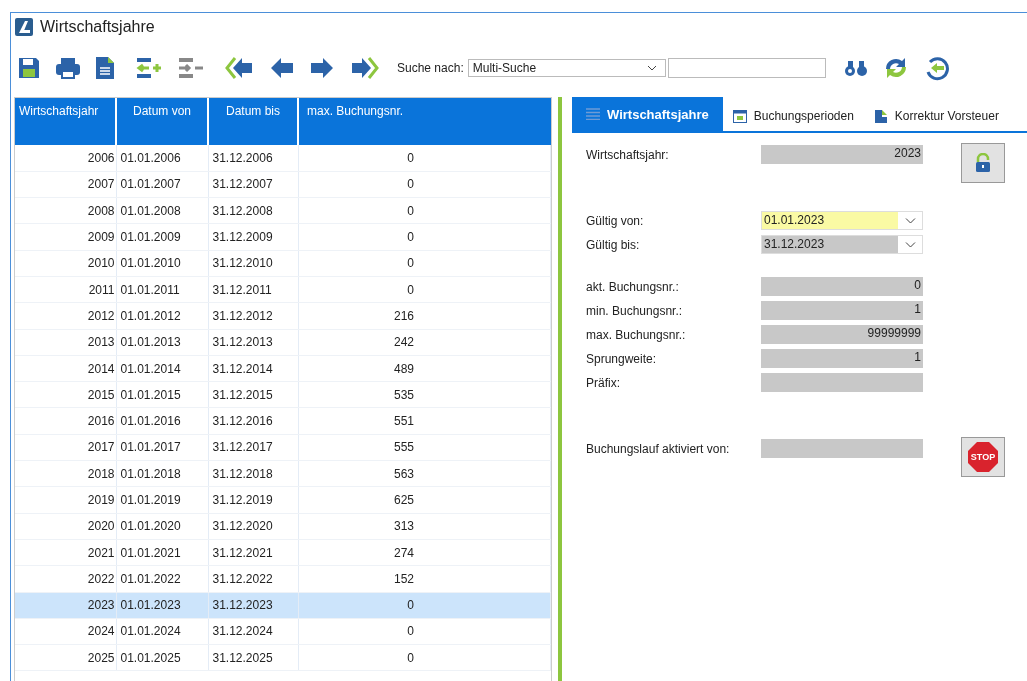 Image resolution: width=1027 pixels, height=681 pixels. I want to click on field-label: Buchungslauf aktiviert von:, so click(658, 448).